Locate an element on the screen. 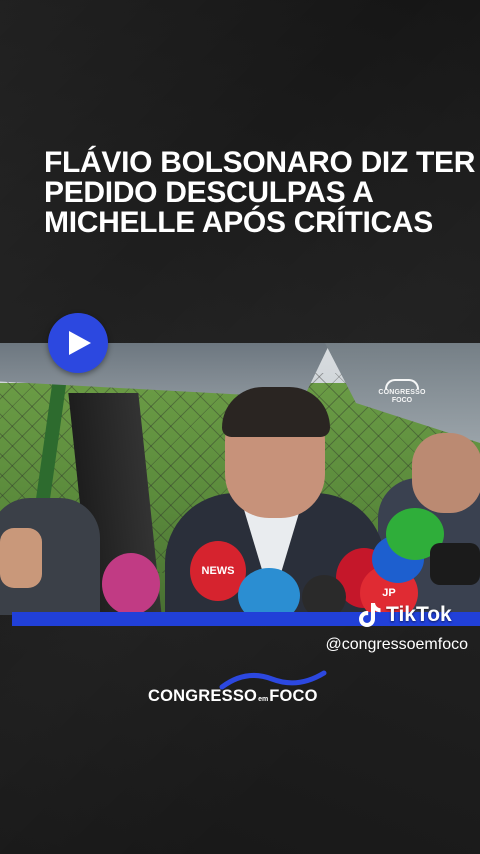 The image size is (480, 854). phone-recording is located at coordinates (455, 564).